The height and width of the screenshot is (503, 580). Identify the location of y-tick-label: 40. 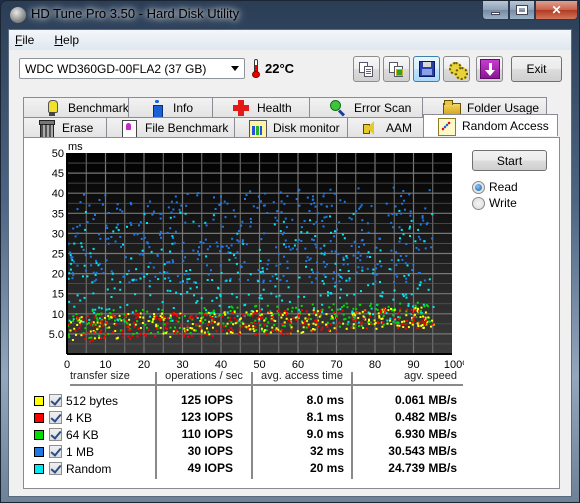
(58, 194).